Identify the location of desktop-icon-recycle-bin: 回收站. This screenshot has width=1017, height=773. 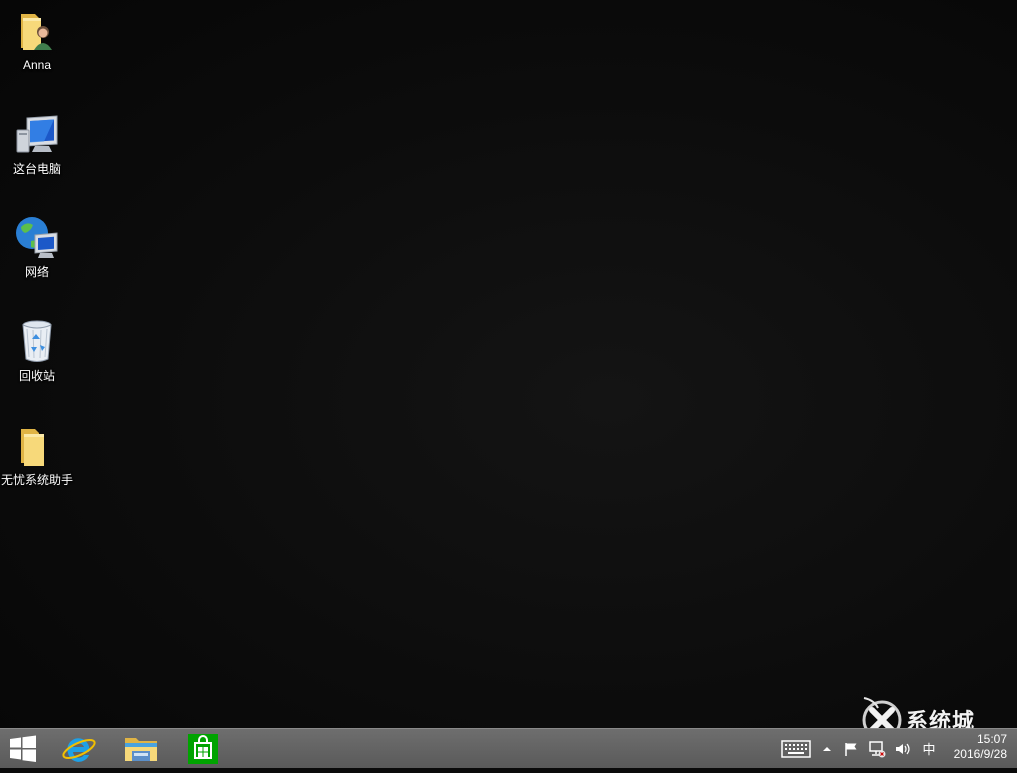
(37, 350).